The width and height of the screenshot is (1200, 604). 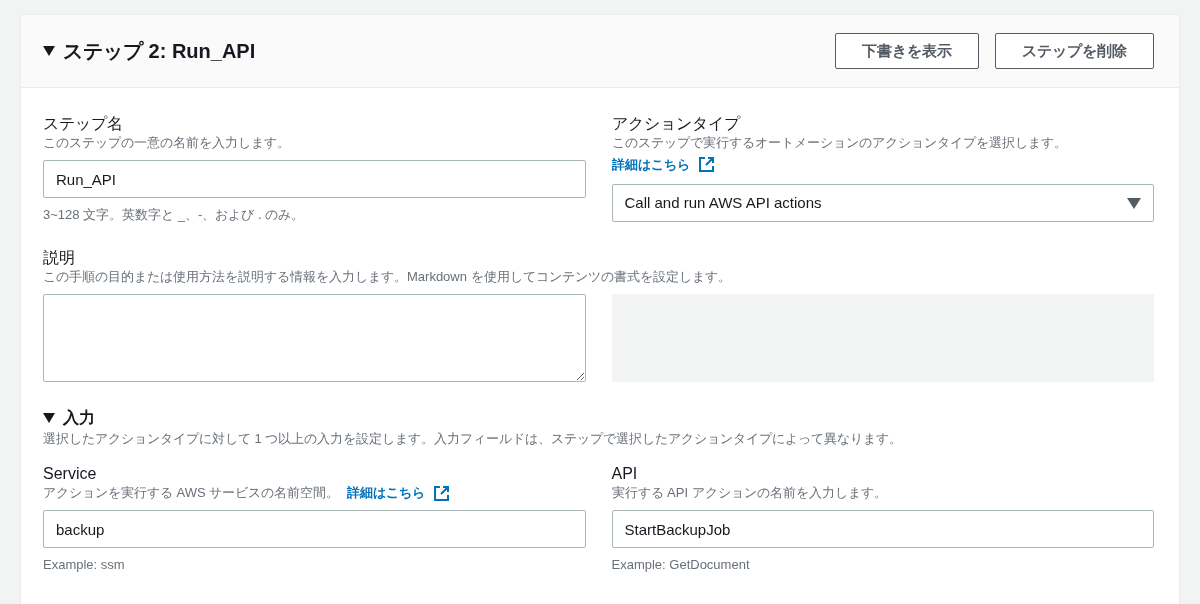 What do you see at coordinates (676, 124) in the screenshot?
I see `field-label: アクションタイプ` at bounding box center [676, 124].